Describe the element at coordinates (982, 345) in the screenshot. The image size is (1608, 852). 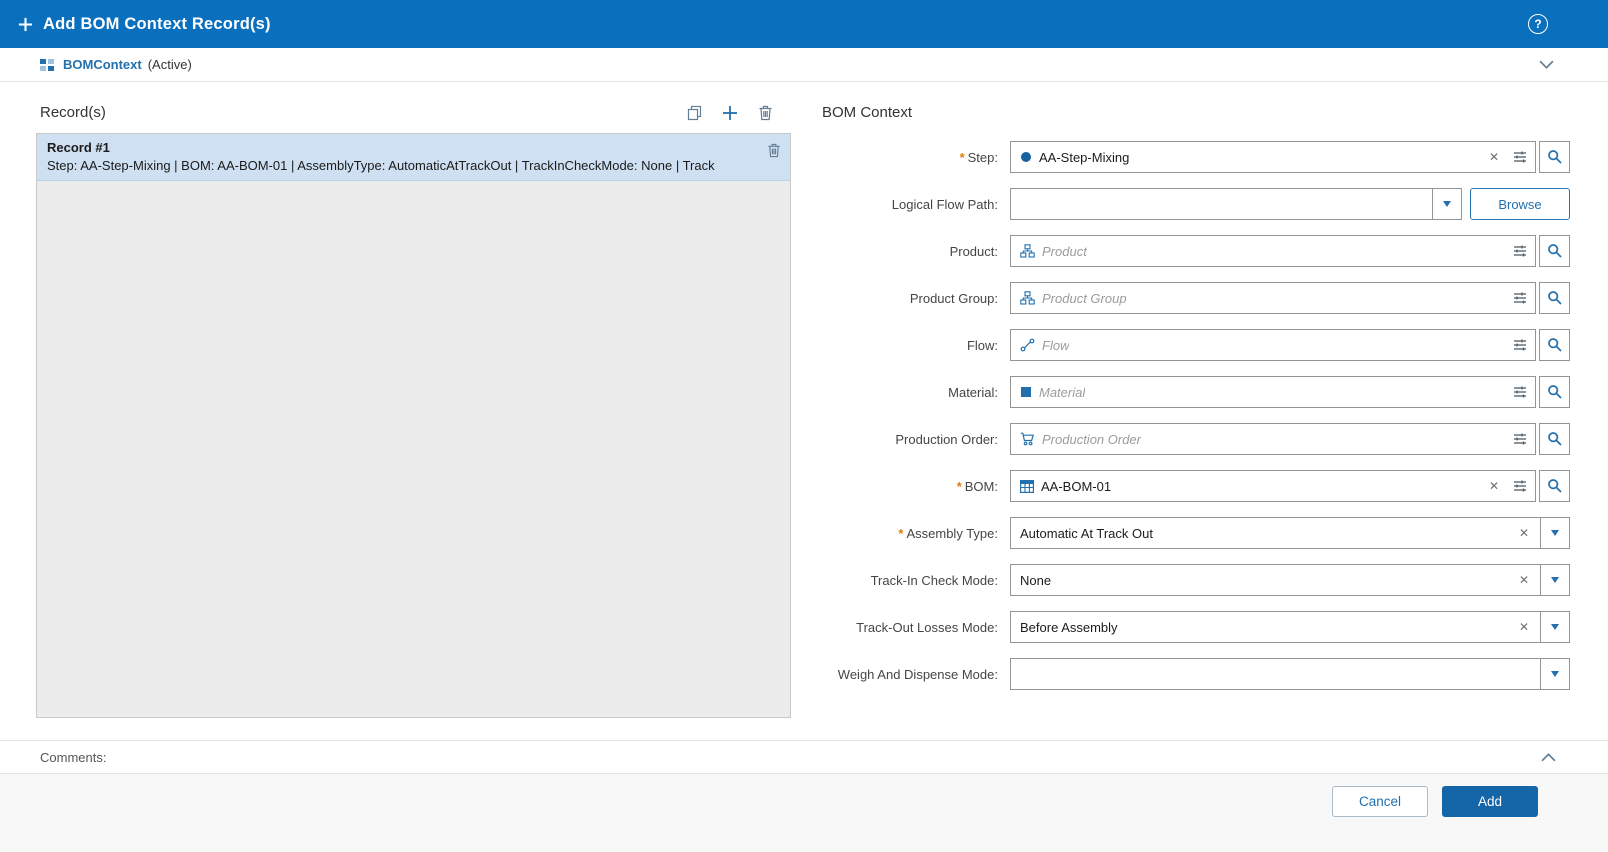
I see `flow-label: Flow:` at that location.